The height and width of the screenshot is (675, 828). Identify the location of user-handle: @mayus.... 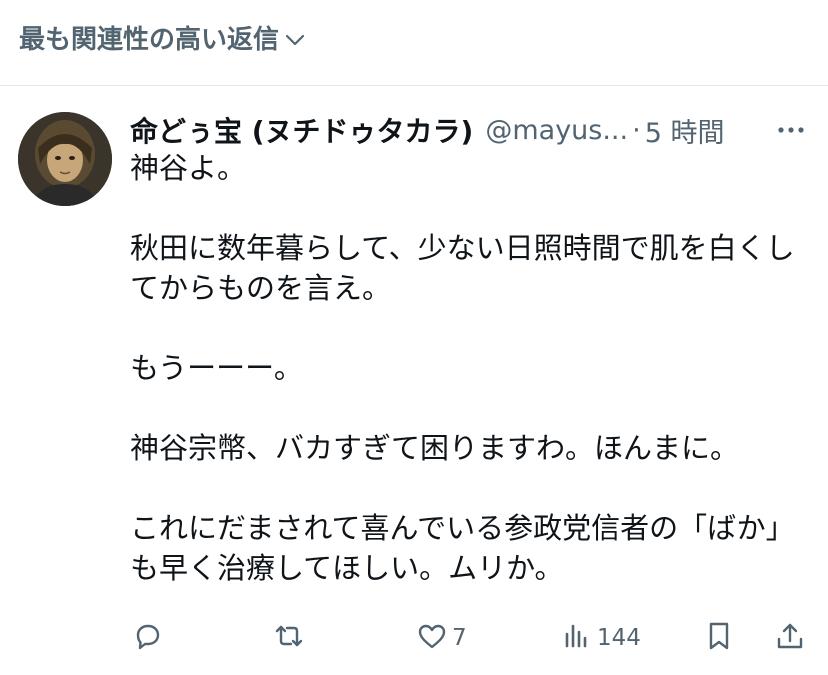
(556, 130).